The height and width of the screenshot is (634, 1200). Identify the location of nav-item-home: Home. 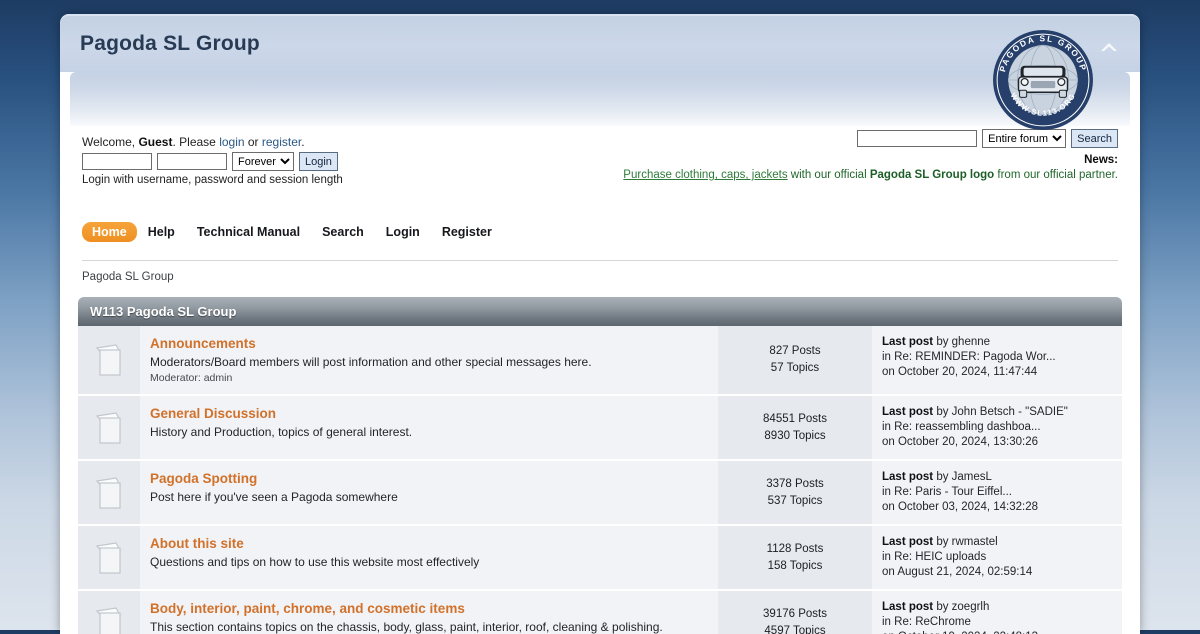
(109, 232).